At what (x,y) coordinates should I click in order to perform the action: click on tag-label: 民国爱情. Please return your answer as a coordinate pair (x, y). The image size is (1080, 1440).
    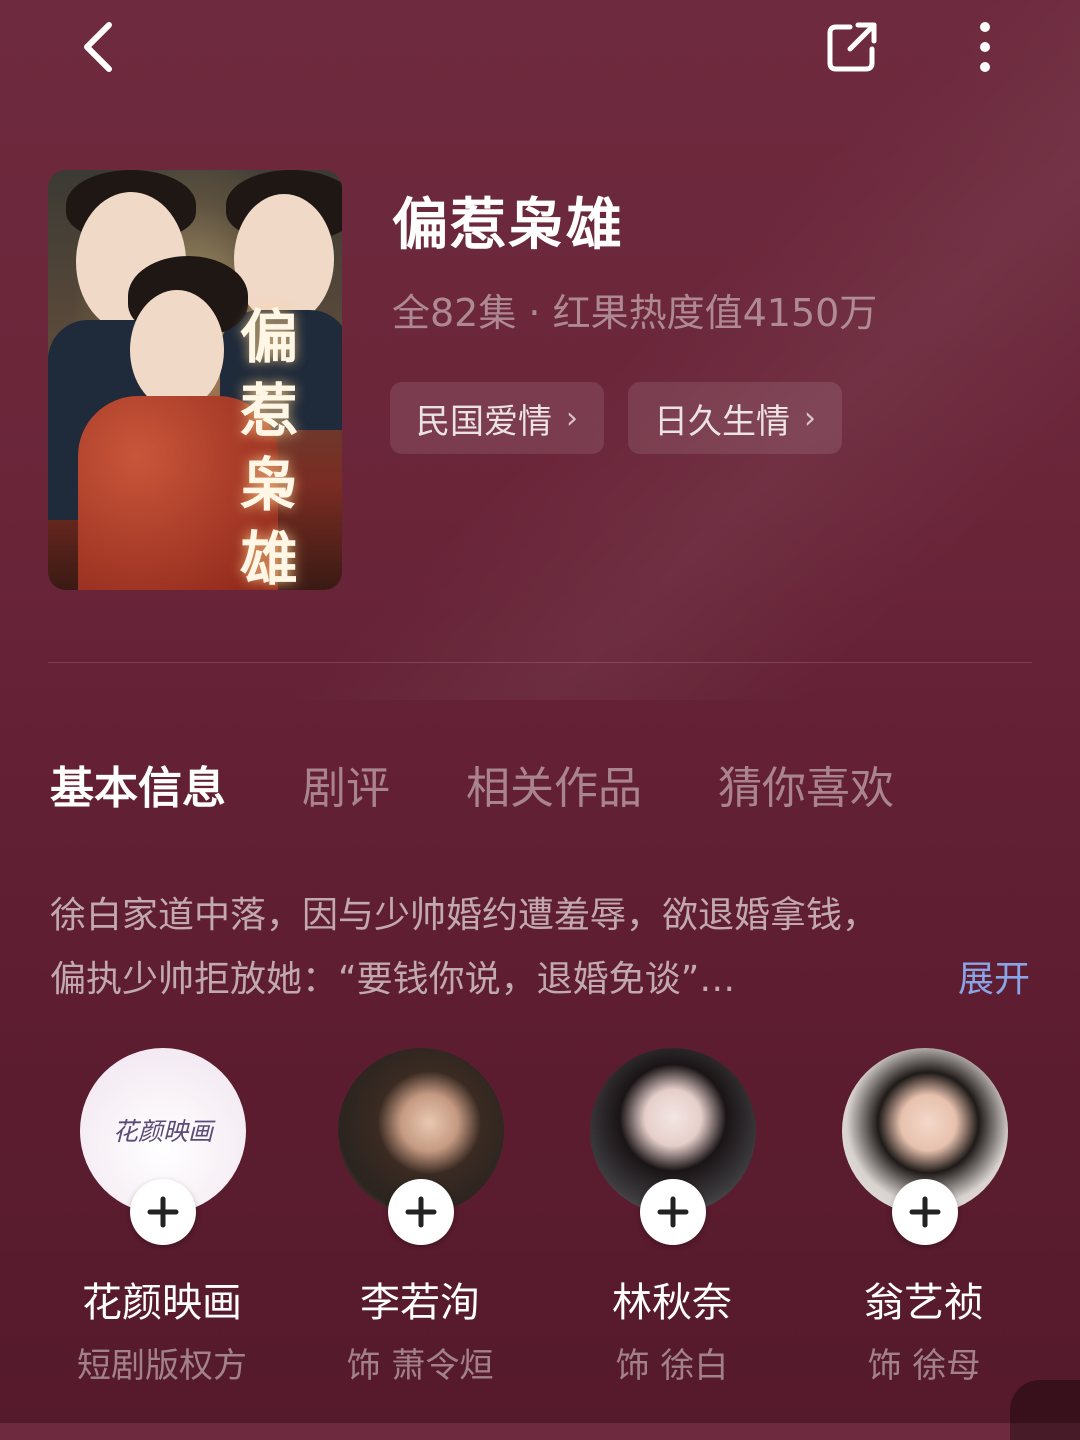
    Looking at the image, I should click on (484, 421).